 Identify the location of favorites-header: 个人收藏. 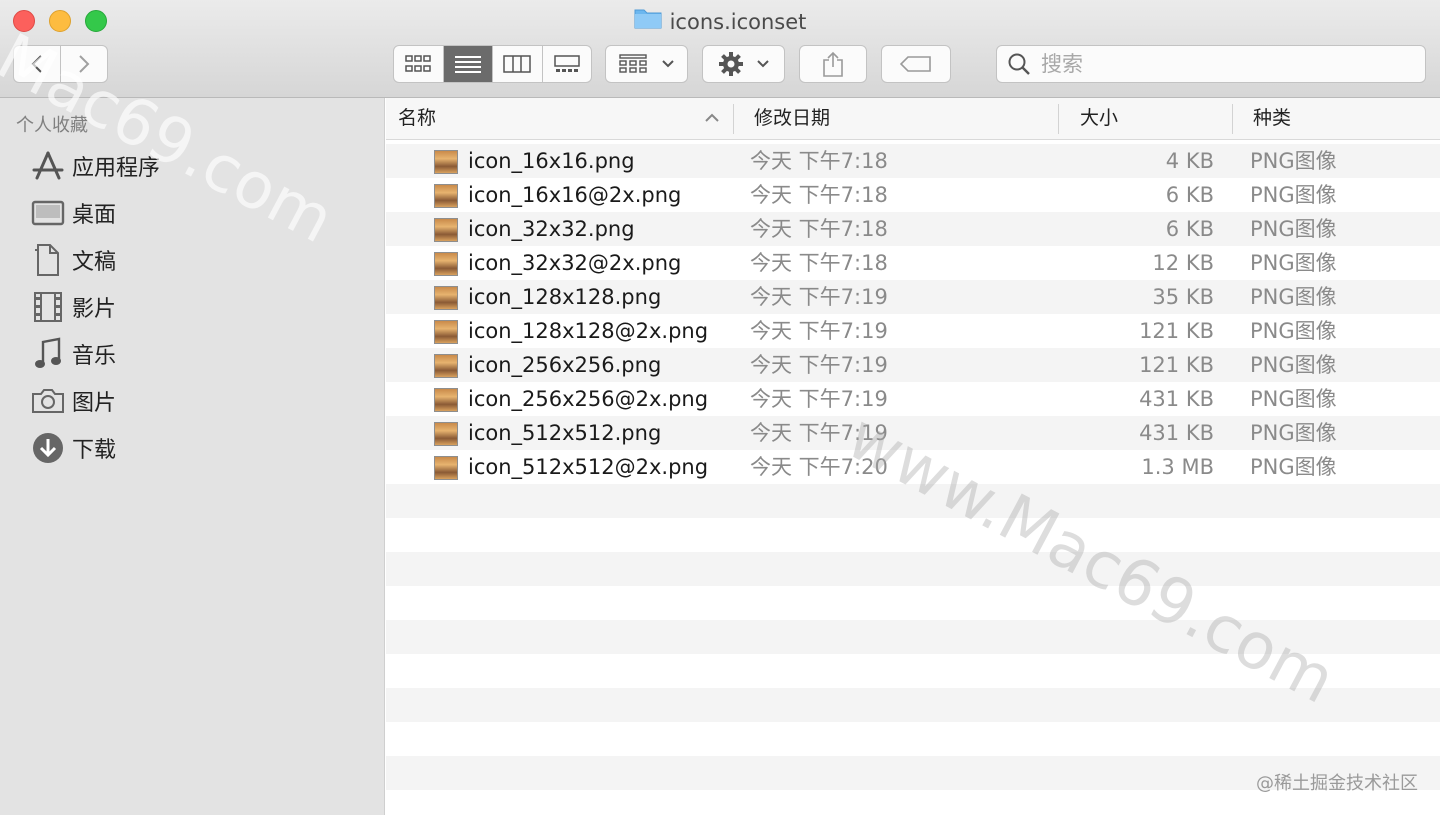
(52, 125).